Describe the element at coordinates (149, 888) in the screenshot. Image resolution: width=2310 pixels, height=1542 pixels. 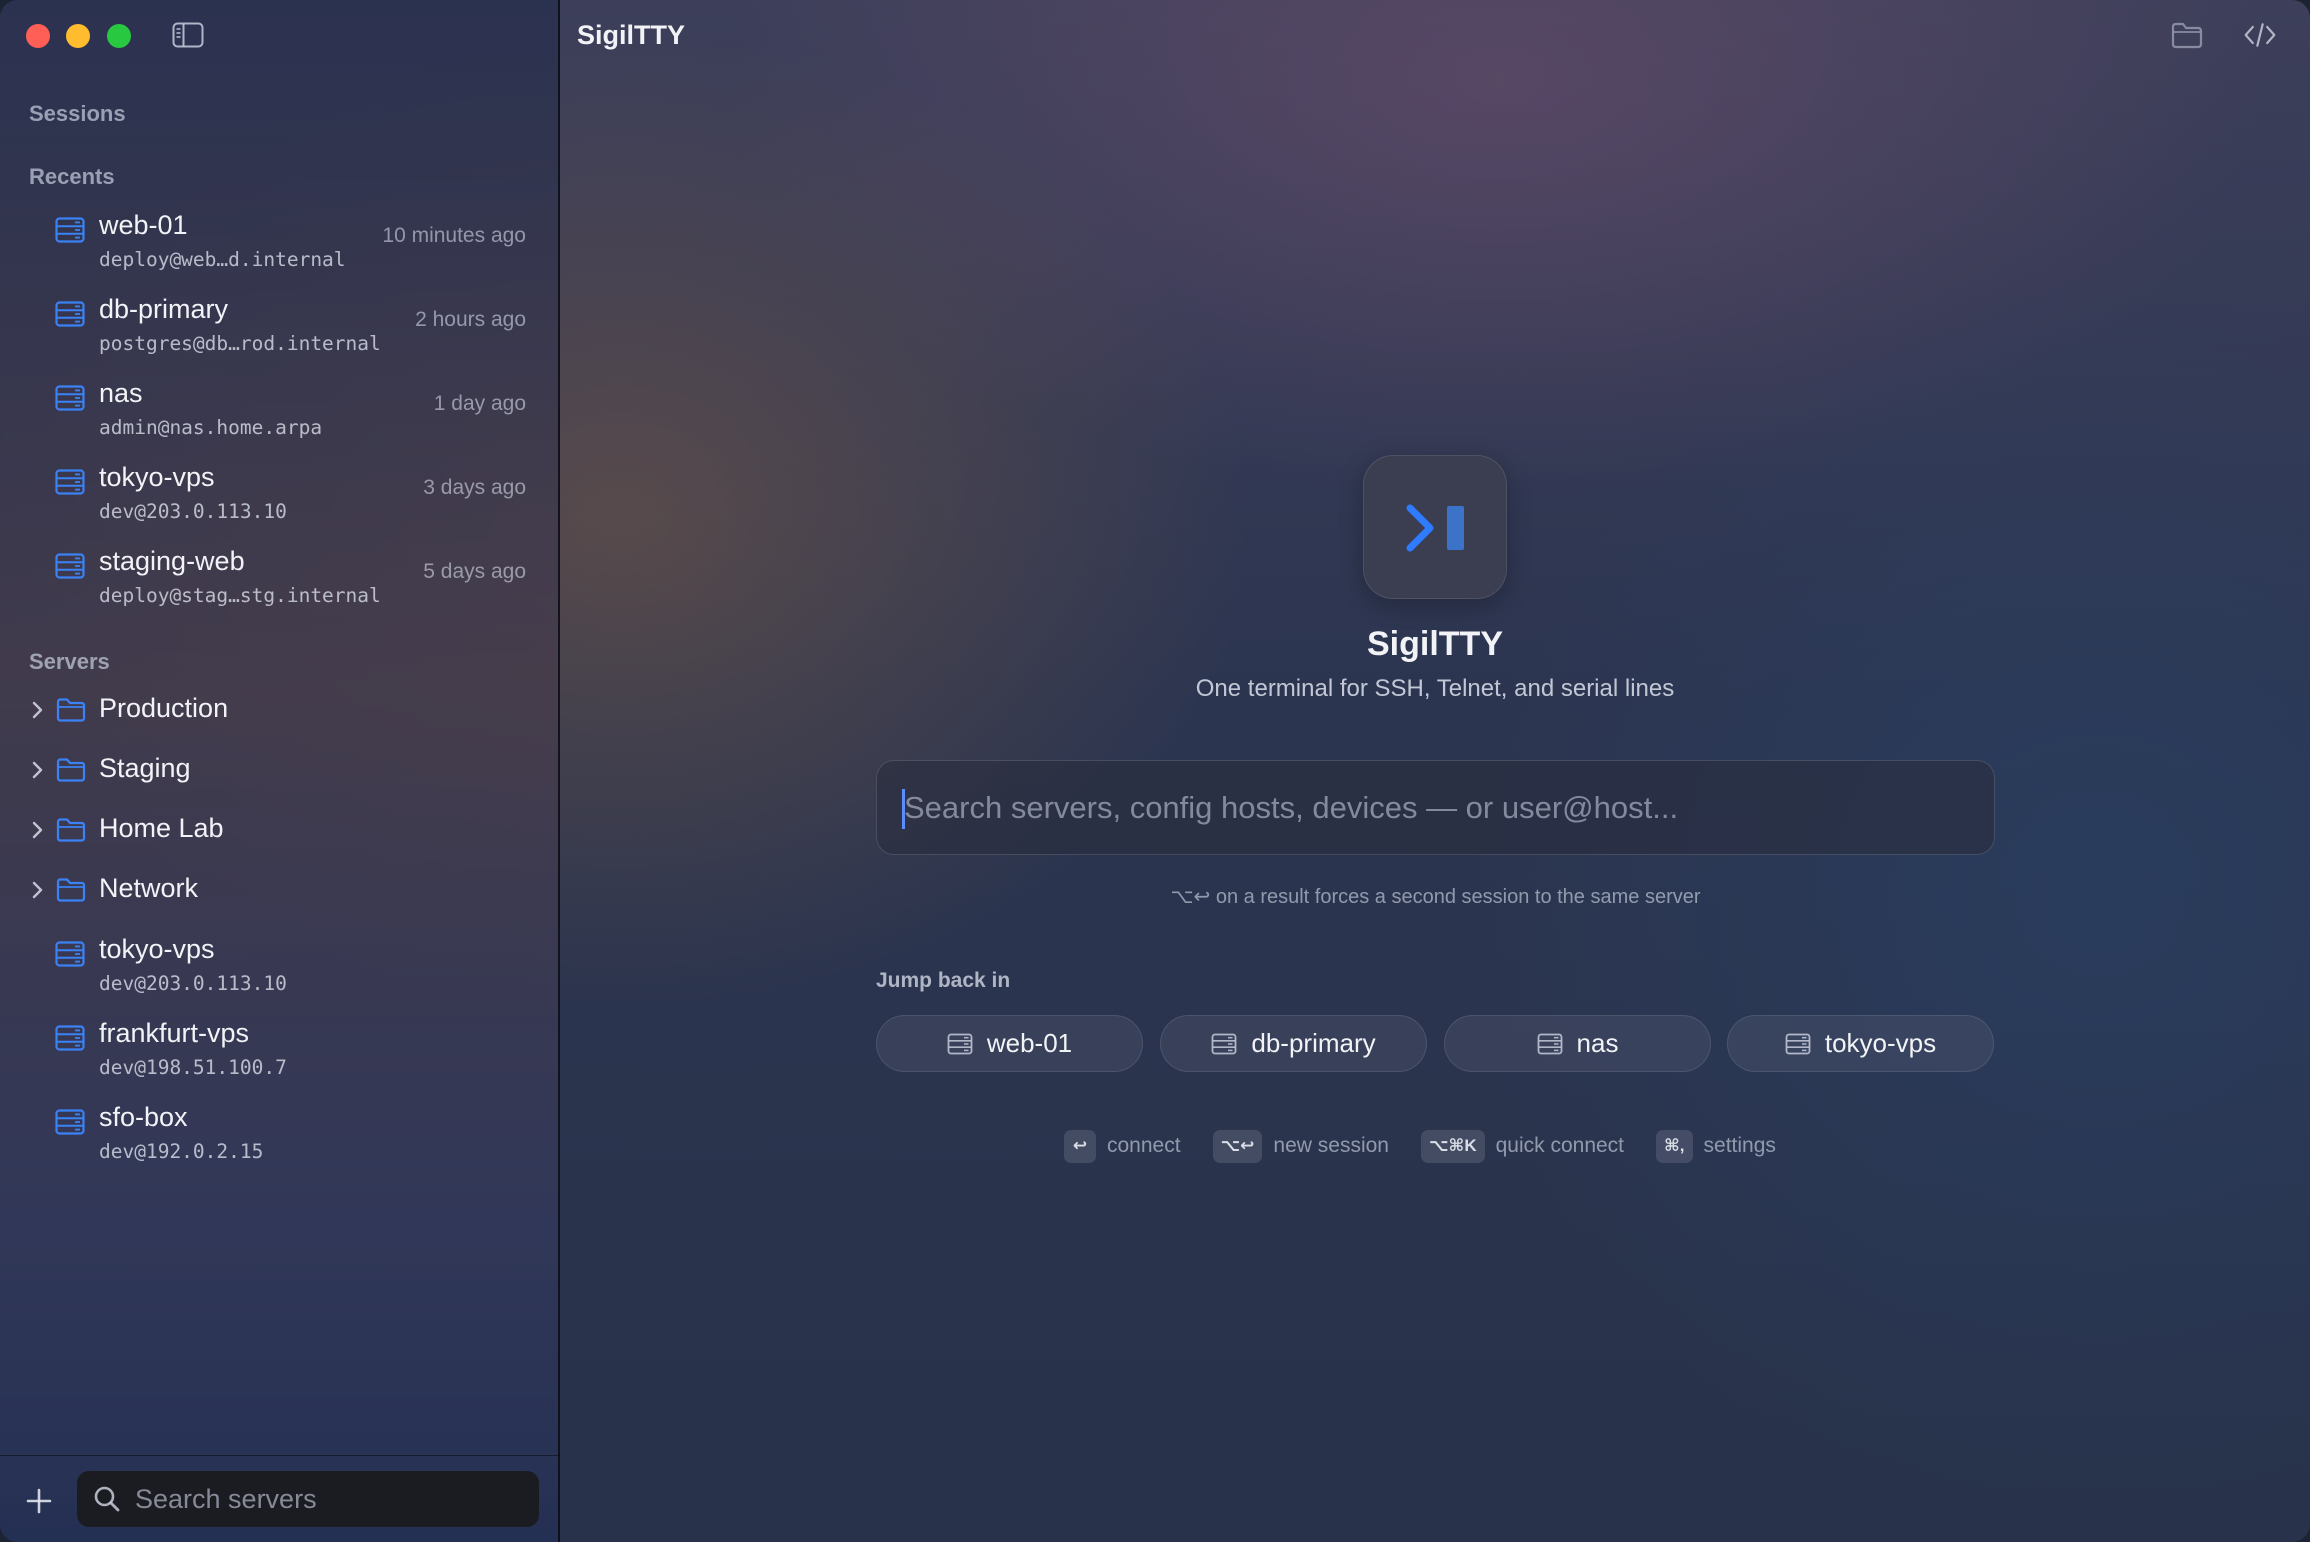
I see `group-name: Network` at that location.